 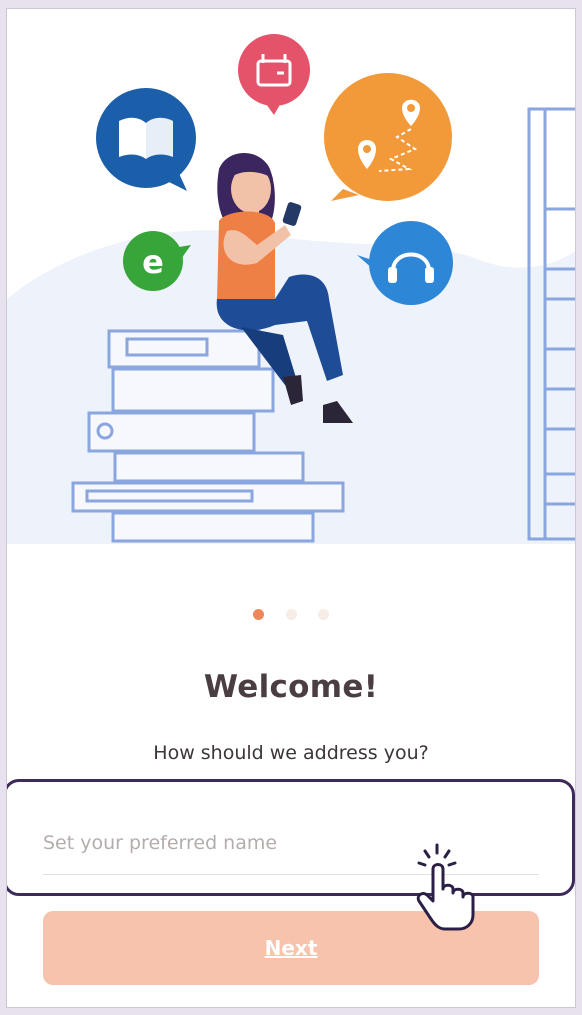 What do you see at coordinates (274, 74) in the screenshot?
I see `calendar-icon` at bounding box center [274, 74].